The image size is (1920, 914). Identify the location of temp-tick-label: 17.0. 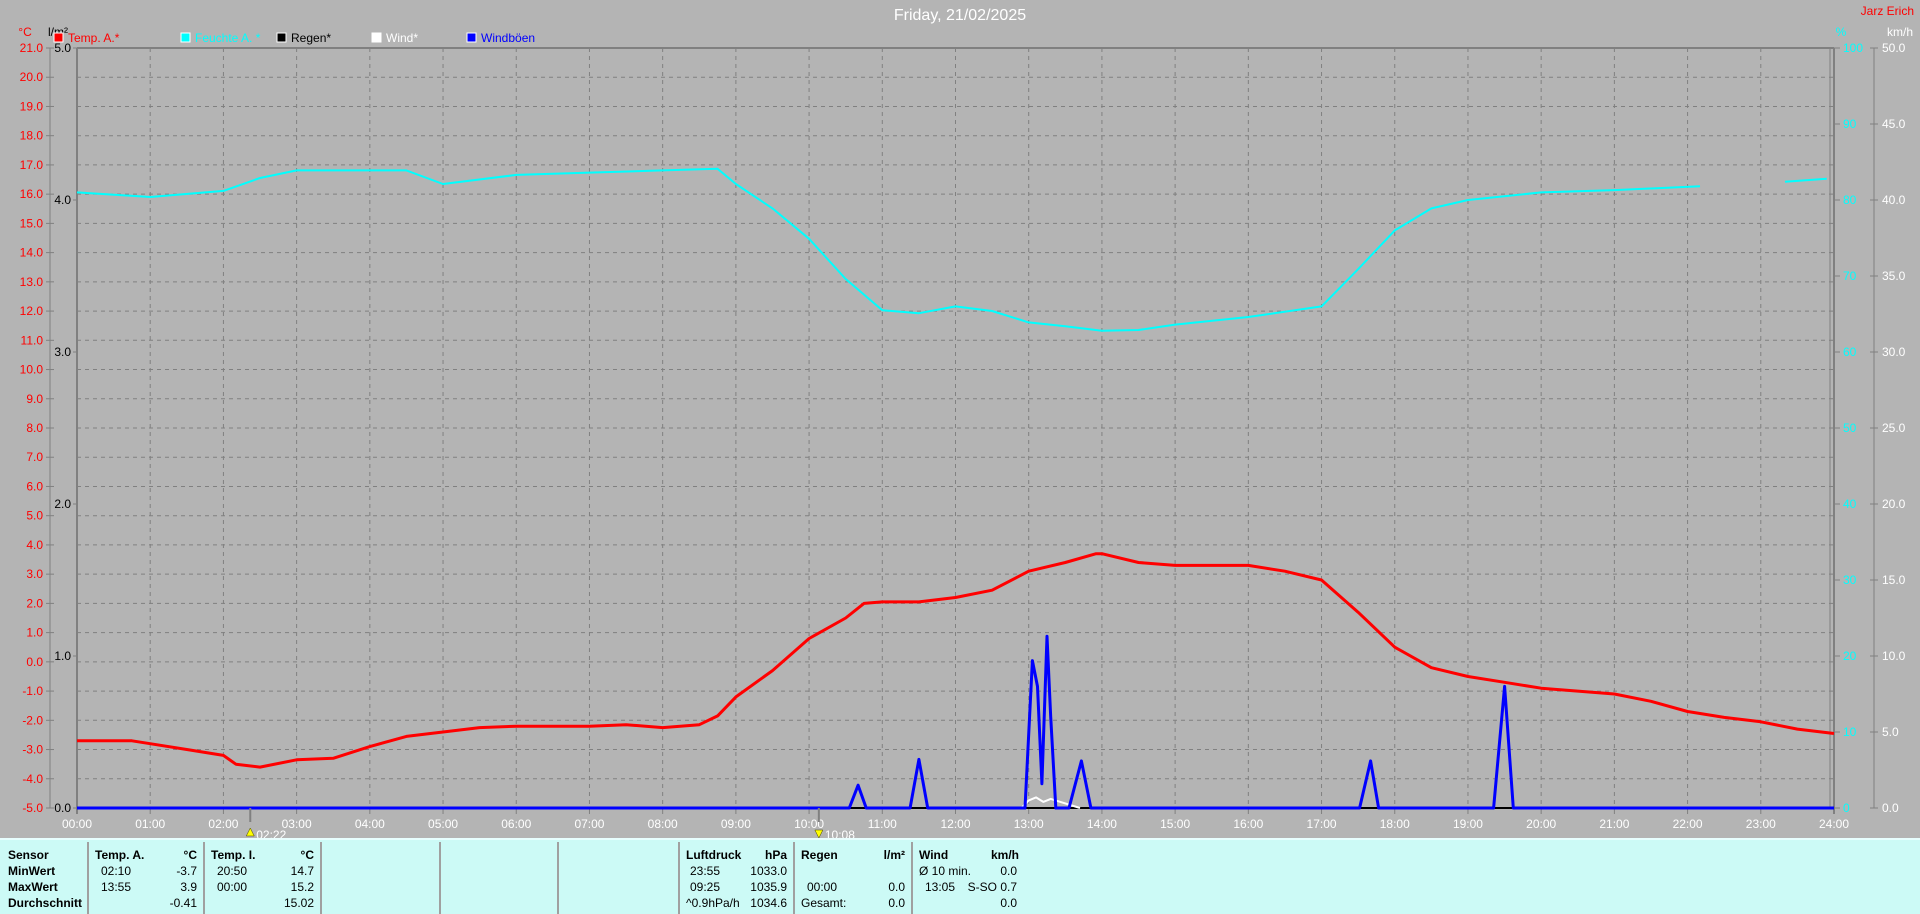
(32, 165).